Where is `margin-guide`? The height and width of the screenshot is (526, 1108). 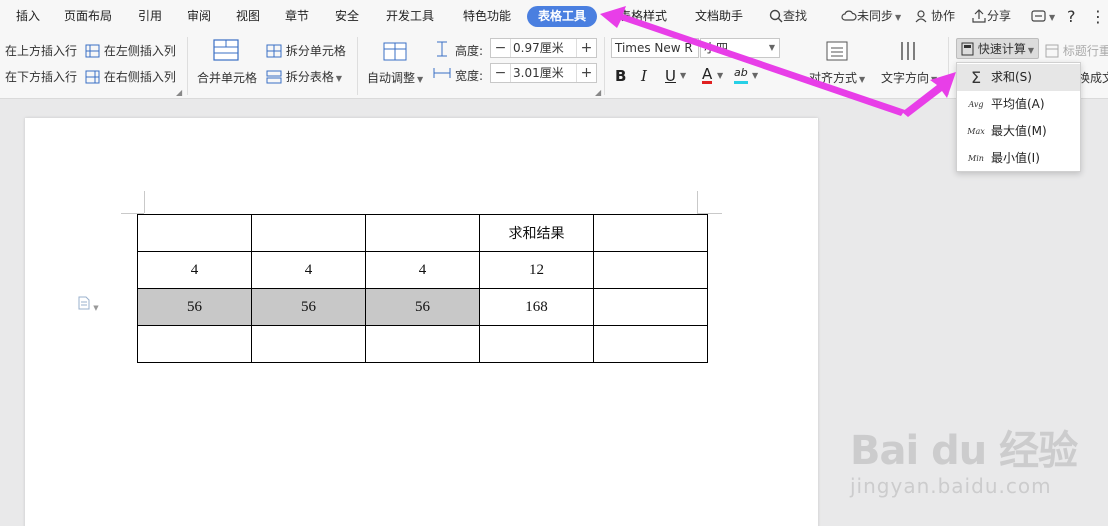
margin-guide is located at coordinates (144, 202).